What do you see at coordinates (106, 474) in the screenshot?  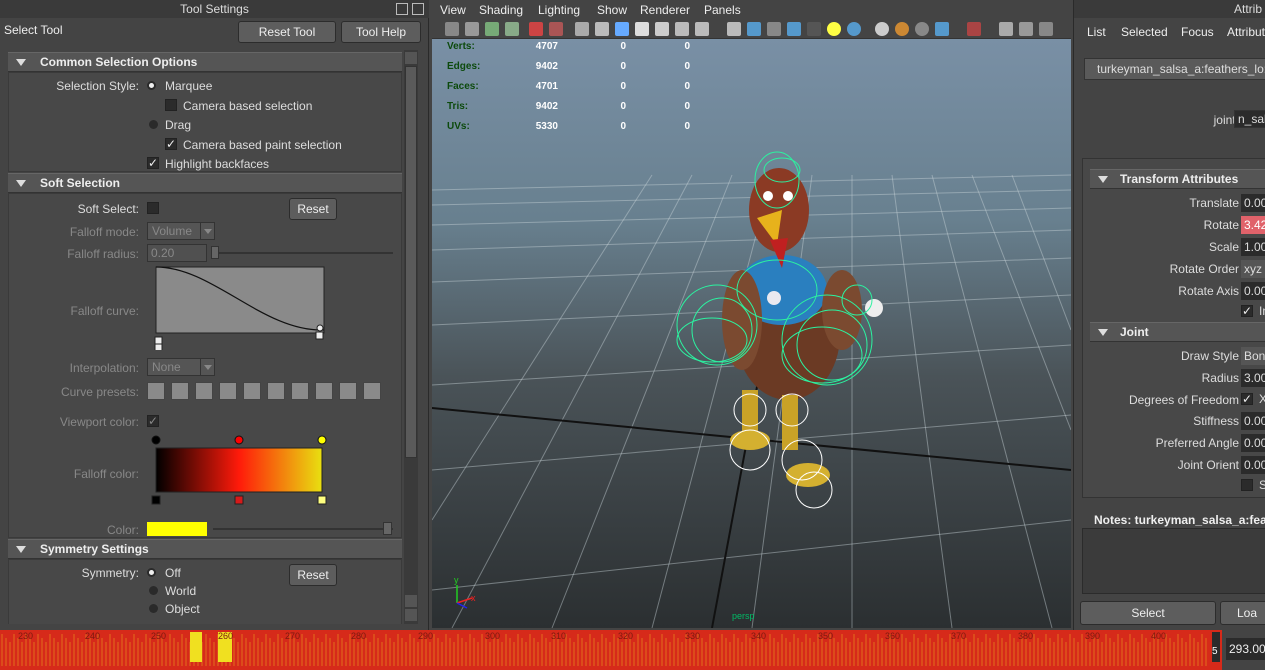 I see `falloff-color-label: Falloff color:` at bounding box center [106, 474].